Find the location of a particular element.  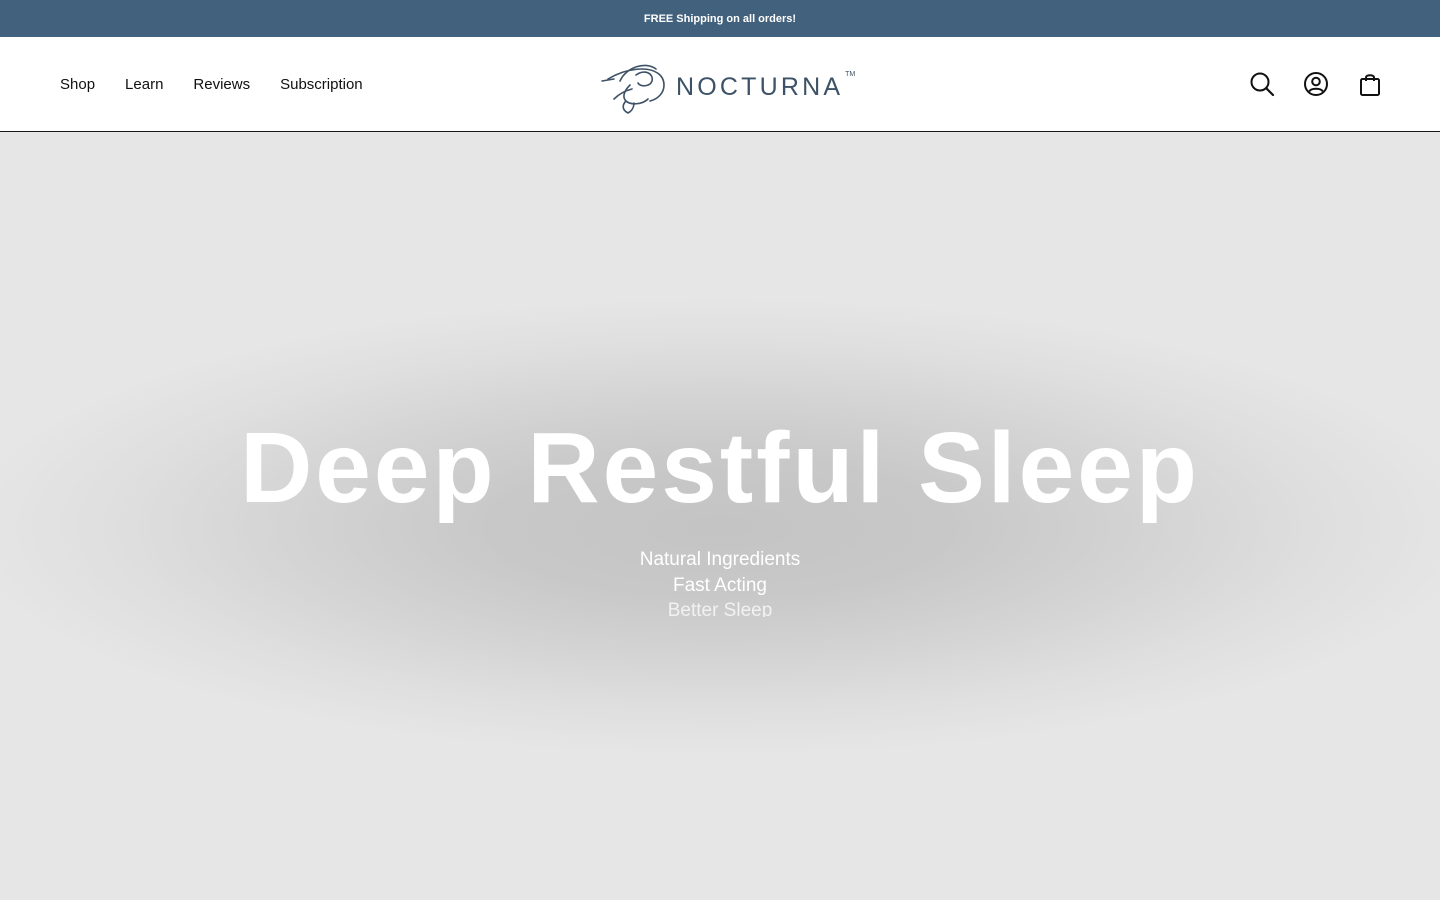

search-button is located at coordinates (1262, 84).